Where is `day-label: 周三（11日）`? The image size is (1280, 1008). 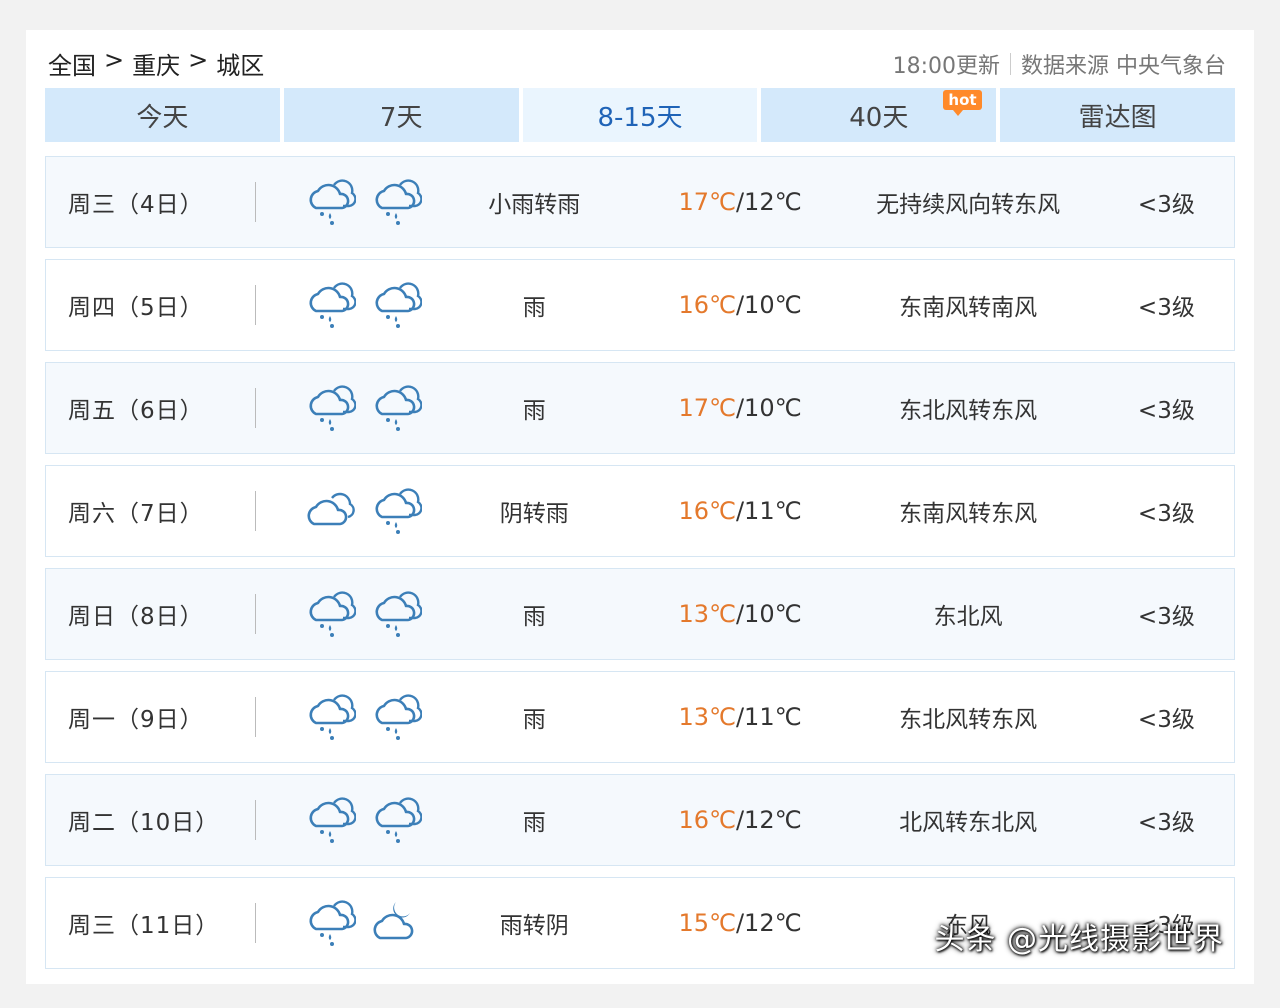
day-label: 周三（11日） is located at coordinates (144, 926).